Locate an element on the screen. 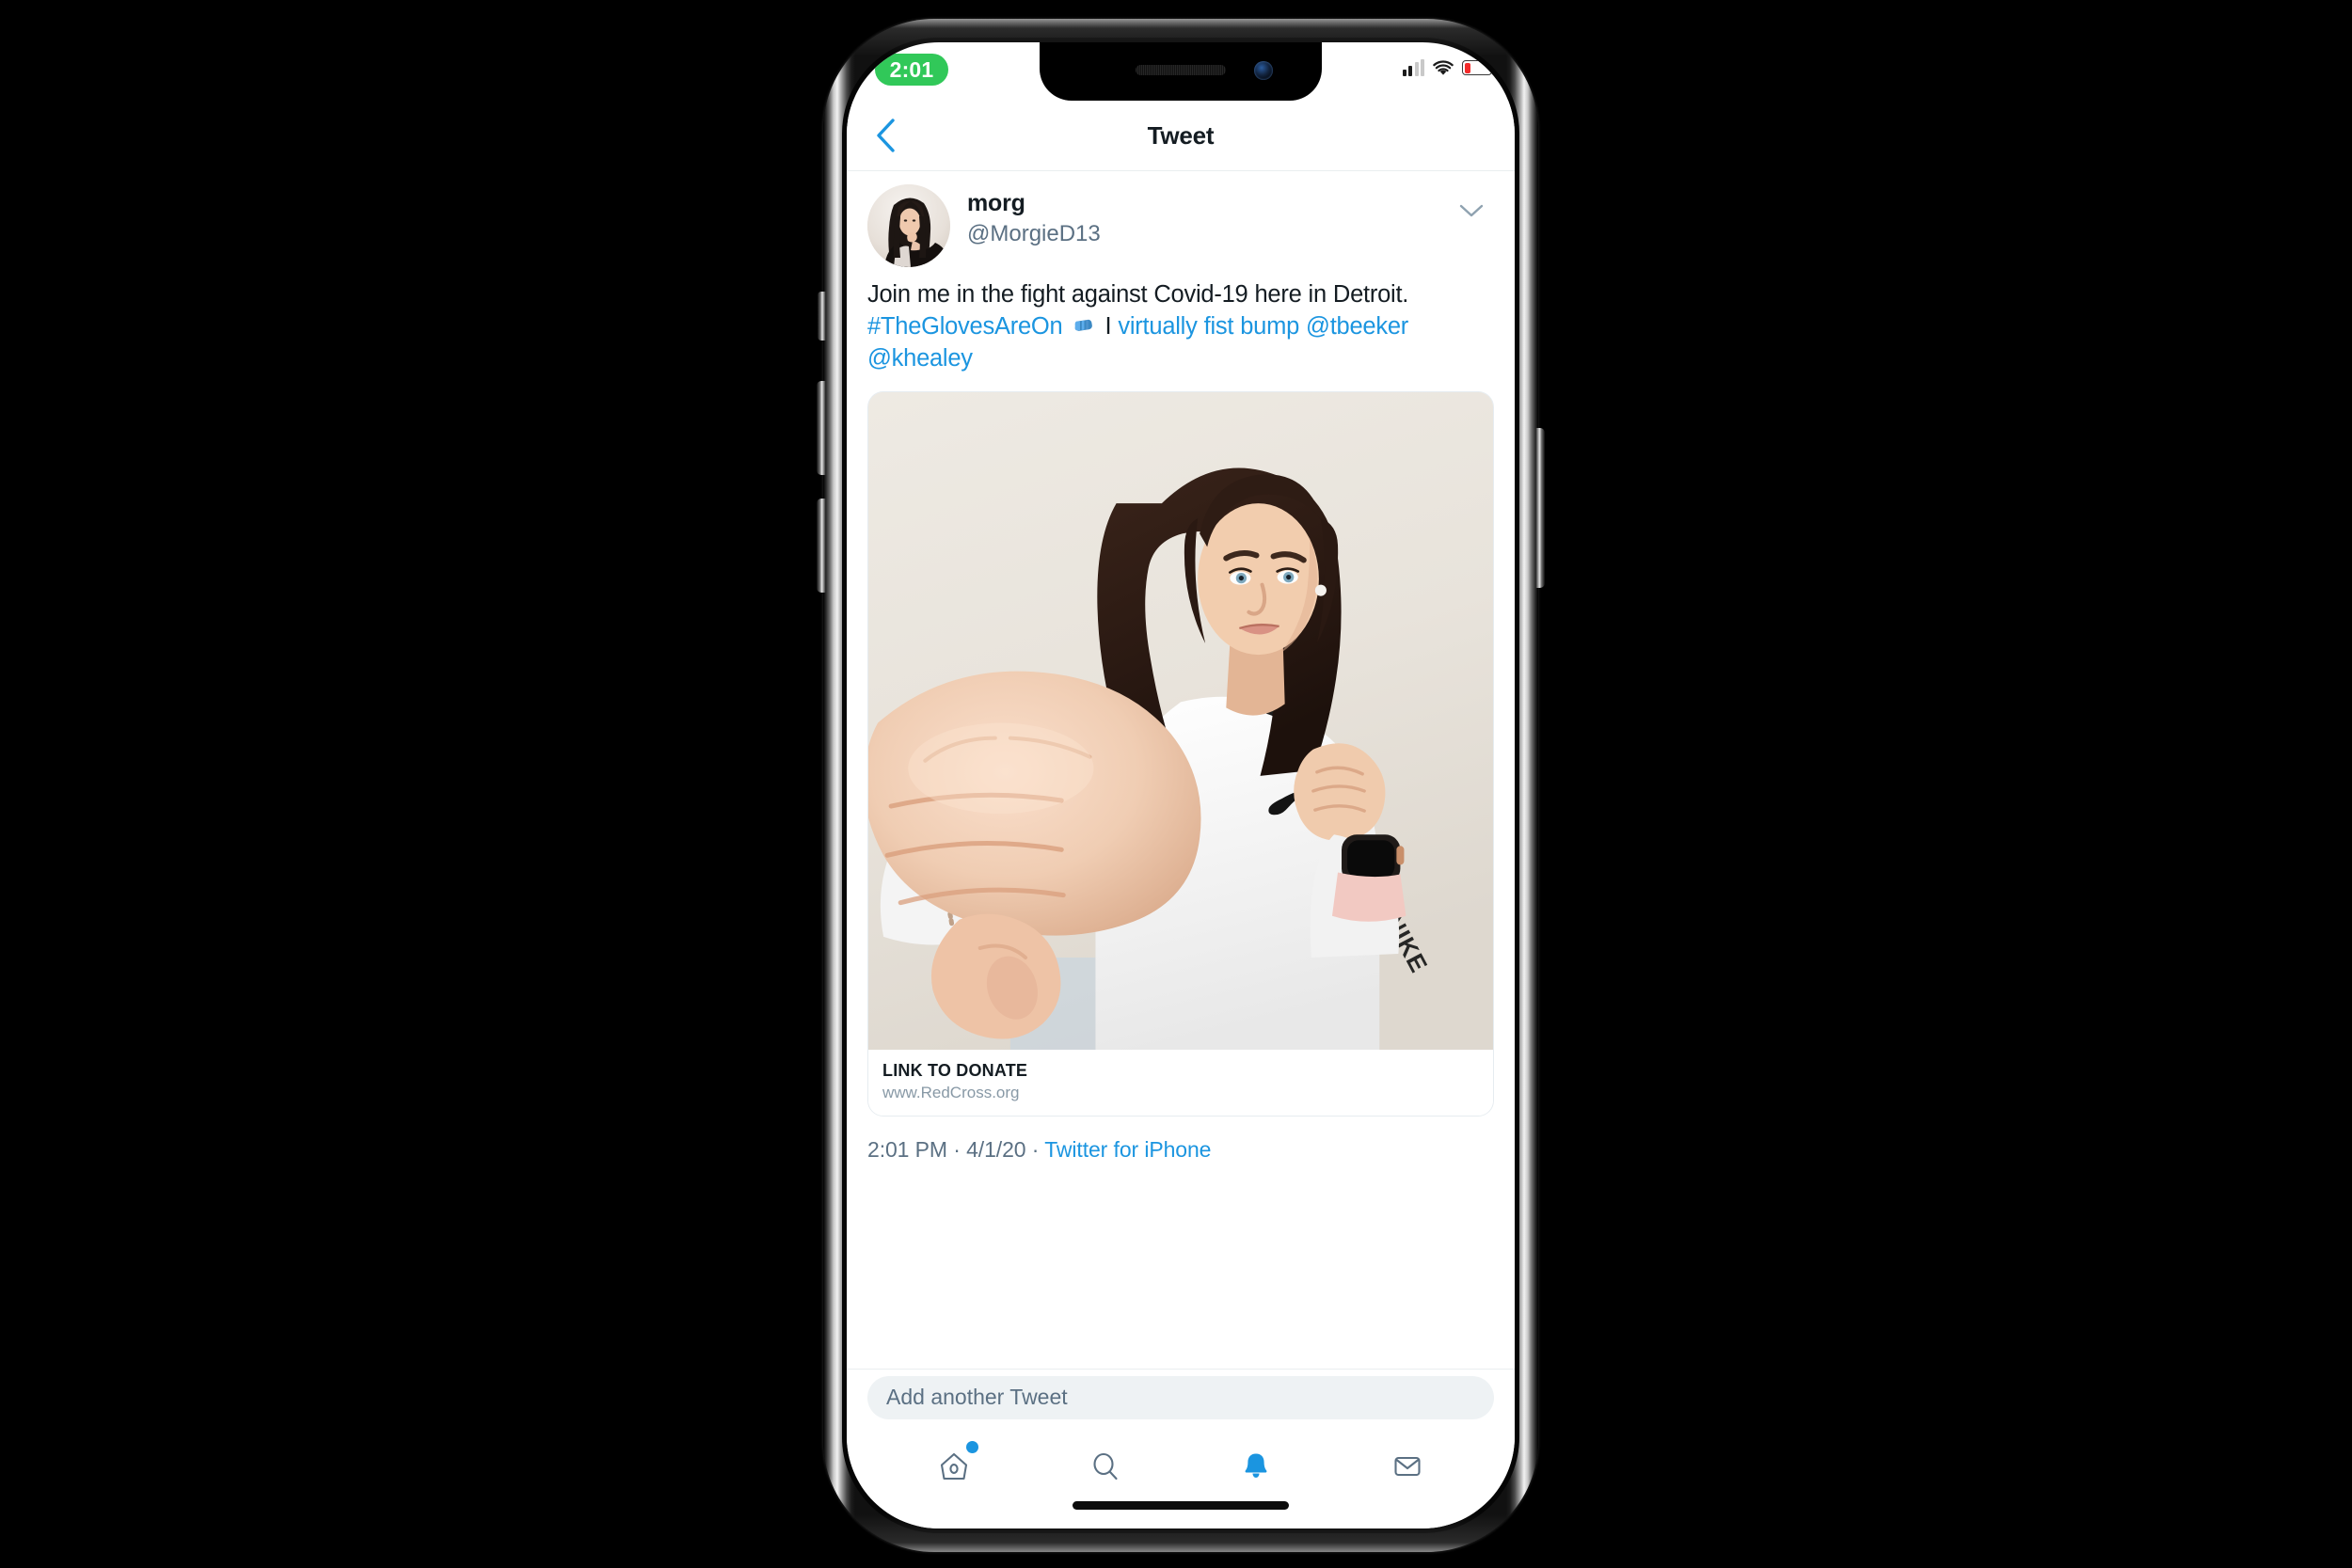 This screenshot has width=2352, height=1568. author-name: morg is located at coordinates (996, 203).